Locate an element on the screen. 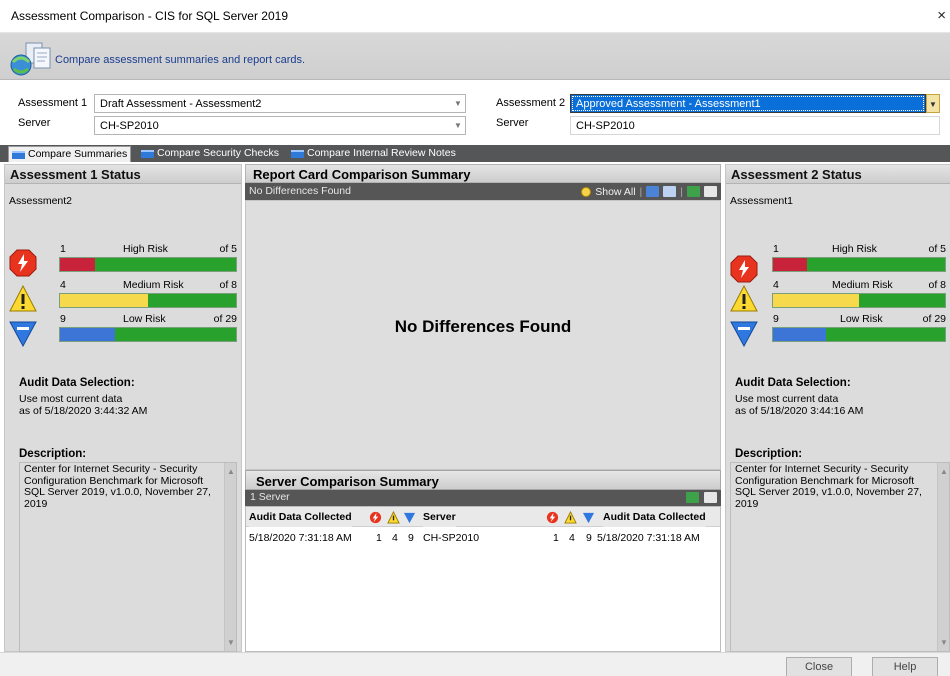  col-audit-data-left: Audit Data Collected is located at coordinates (300, 517).